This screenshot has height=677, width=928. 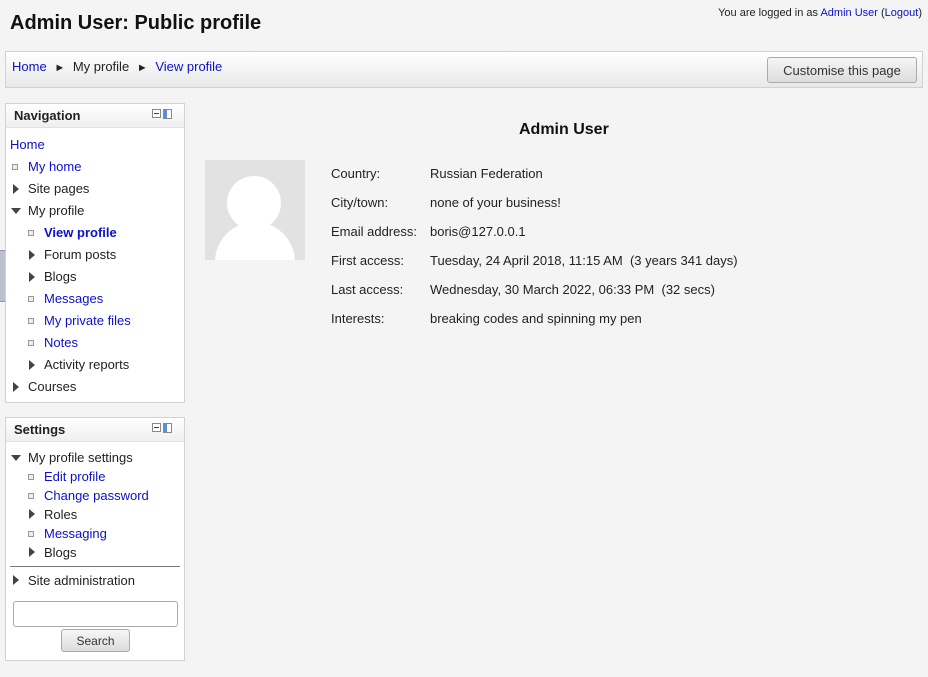 What do you see at coordinates (848, 13) in the screenshot?
I see `logged-in-user-link: Admin User` at bounding box center [848, 13].